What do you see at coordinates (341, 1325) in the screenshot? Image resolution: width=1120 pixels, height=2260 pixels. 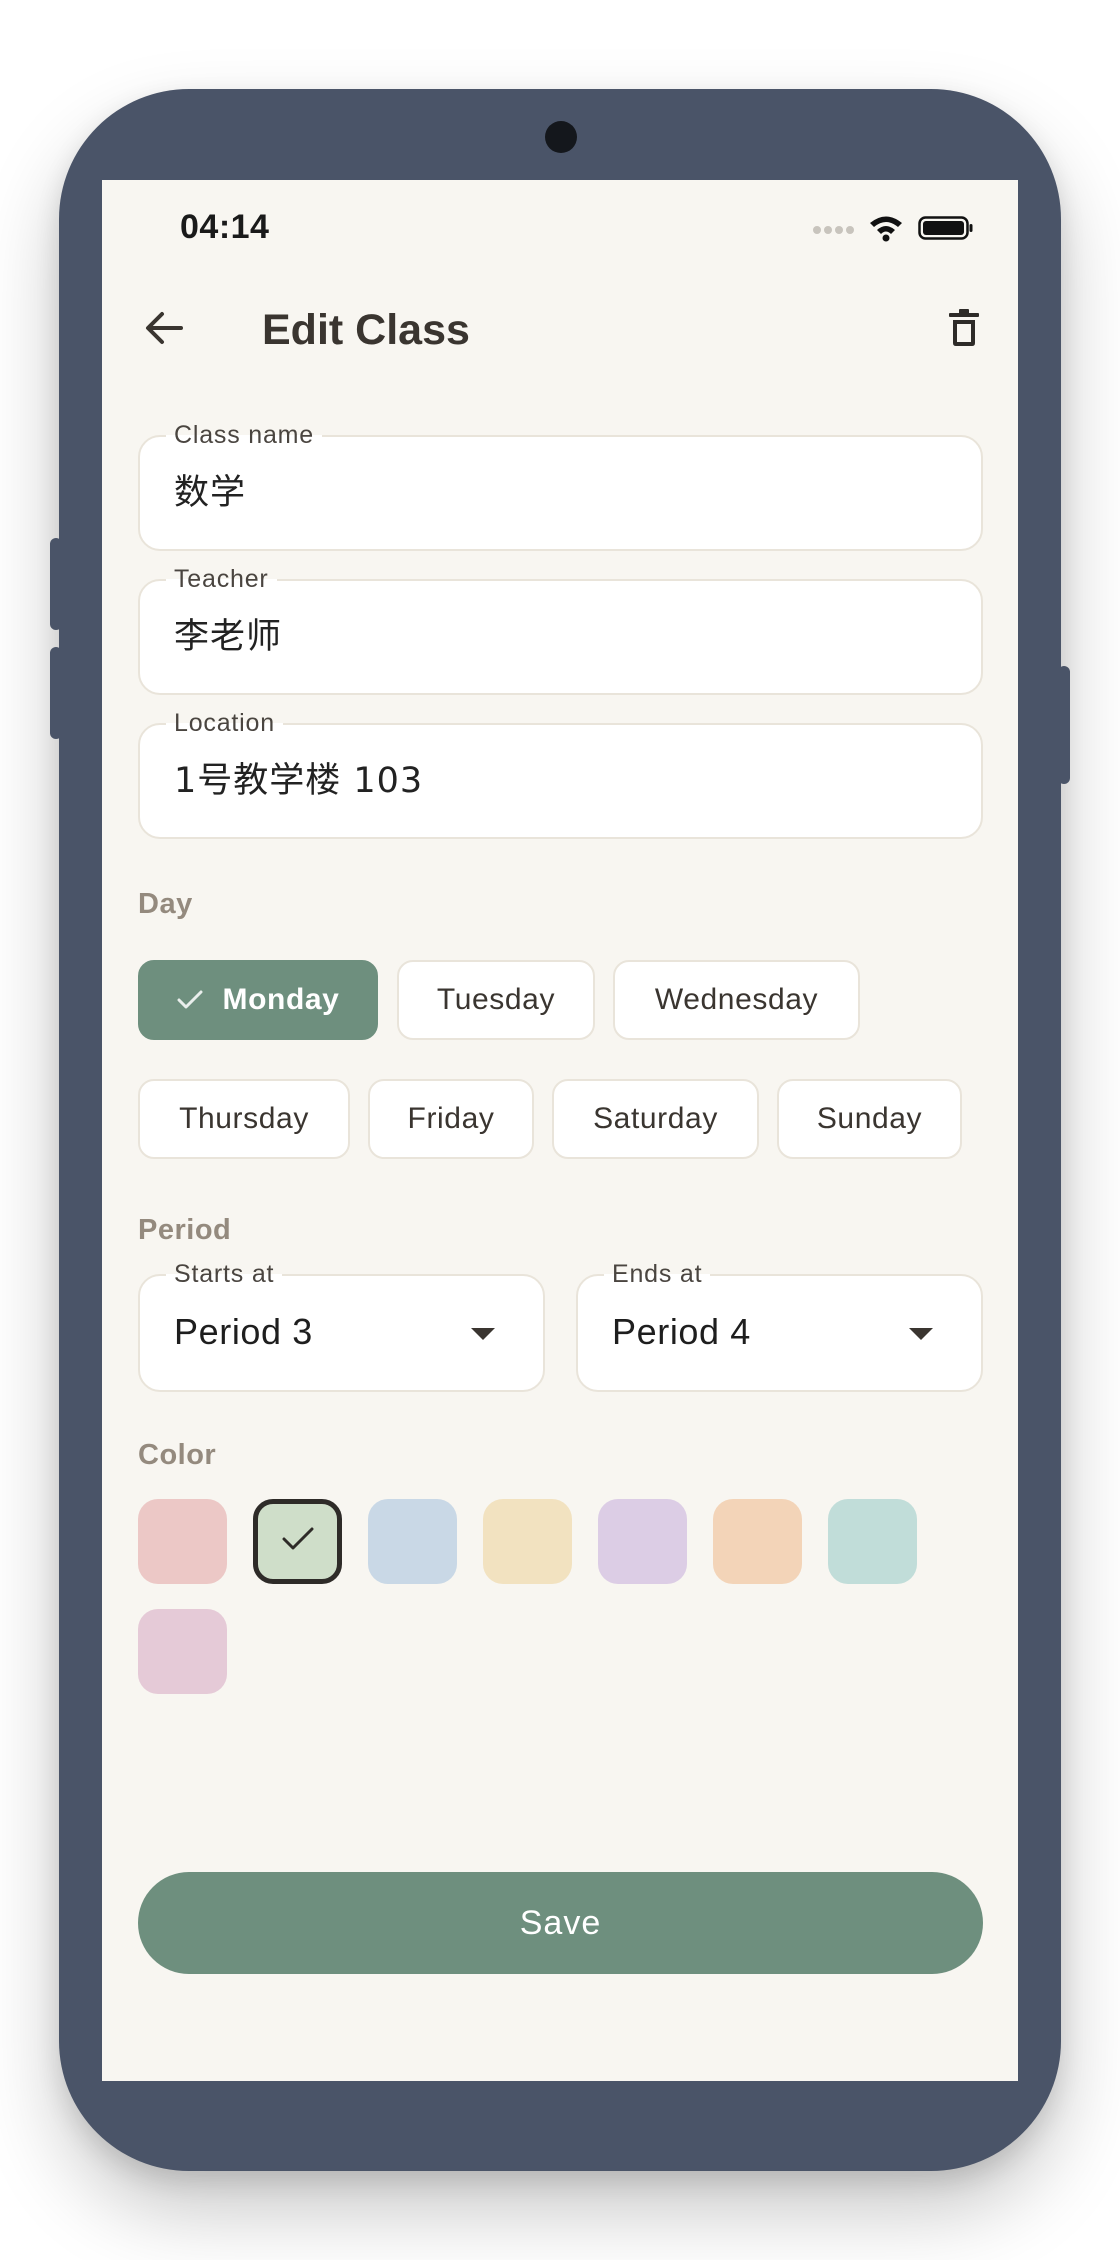 I see `starts-at-select: Starts at Period 3` at bounding box center [341, 1325].